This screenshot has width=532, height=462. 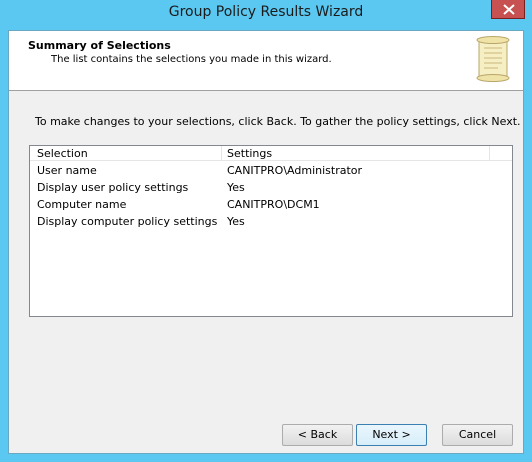 I want to click on scroll-icon, so click(x=493, y=59).